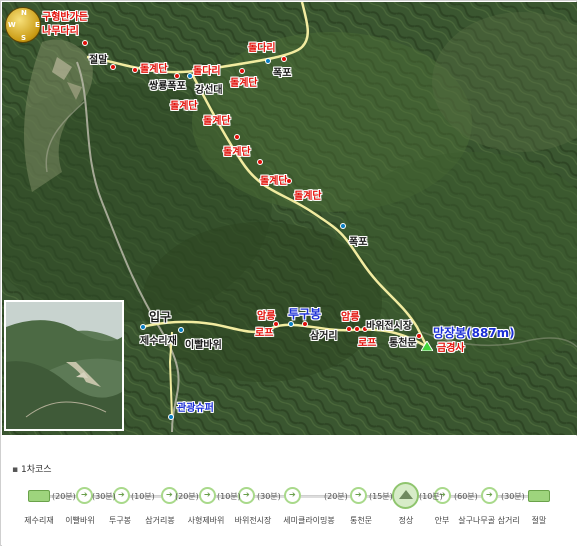 The image size is (577, 546). Describe the element at coordinates (451, 348) in the screenshot. I see `label-geumgyeongsa: 금경사` at that location.